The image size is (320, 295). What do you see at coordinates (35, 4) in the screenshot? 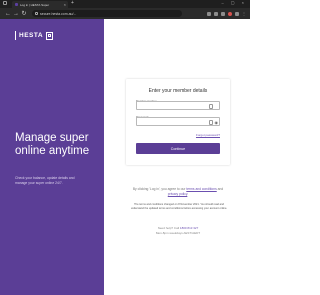
I see `tab-title: Log in | HESTA Super` at bounding box center [35, 4].